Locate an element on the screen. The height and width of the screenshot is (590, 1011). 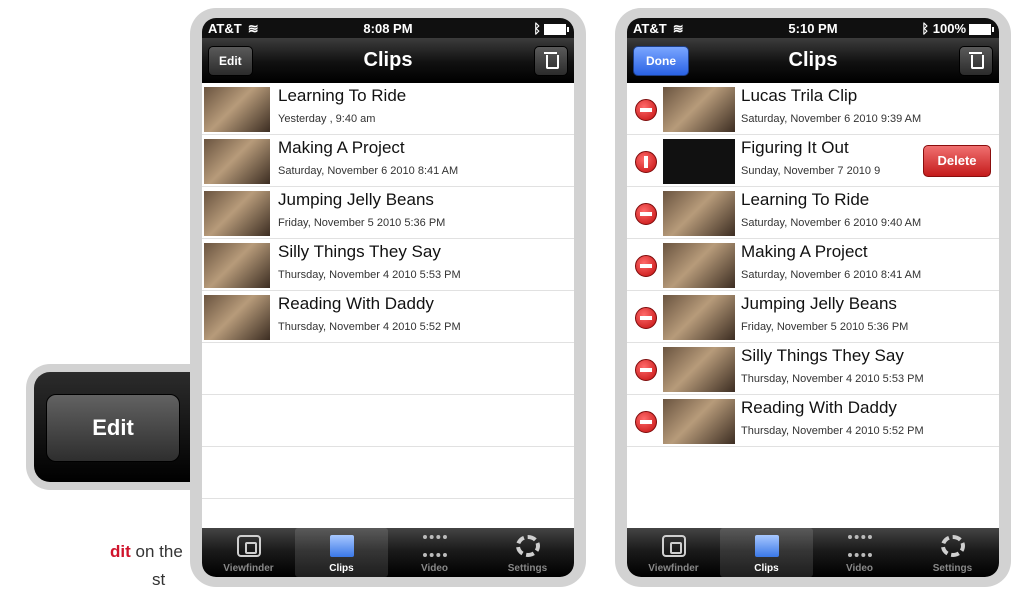
bluetooth-icon: ᛒ is located at coordinates (927, 28).